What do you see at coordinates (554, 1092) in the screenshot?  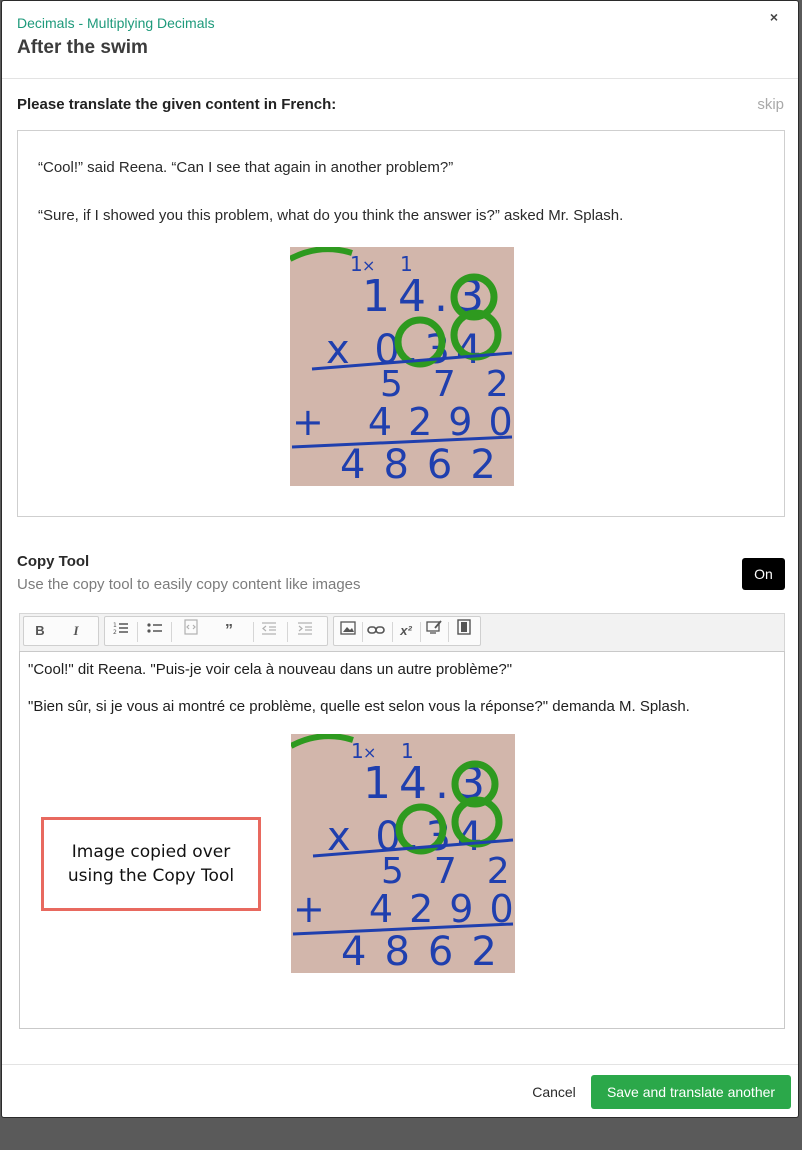 I see `cancel-button: Cancel` at bounding box center [554, 1092].